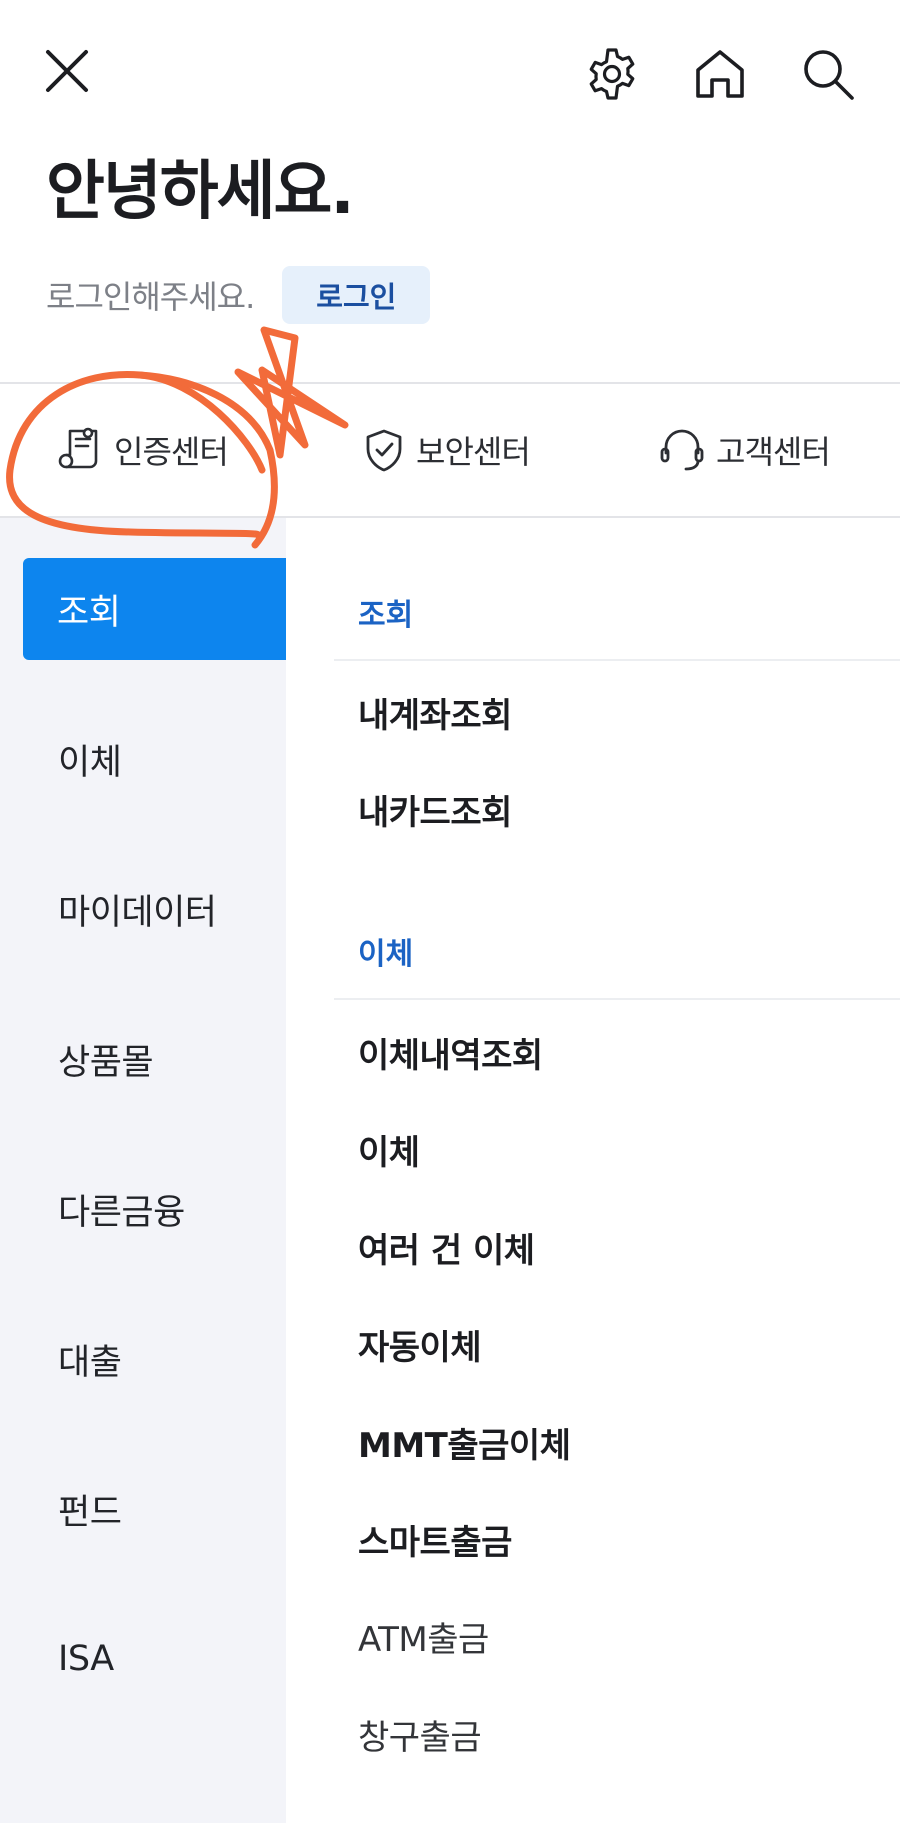 This screenshot has height=1823, width=900. Describe the element at coordinates (682, 450) in the screenshot. I see `headset-icon` at that location.